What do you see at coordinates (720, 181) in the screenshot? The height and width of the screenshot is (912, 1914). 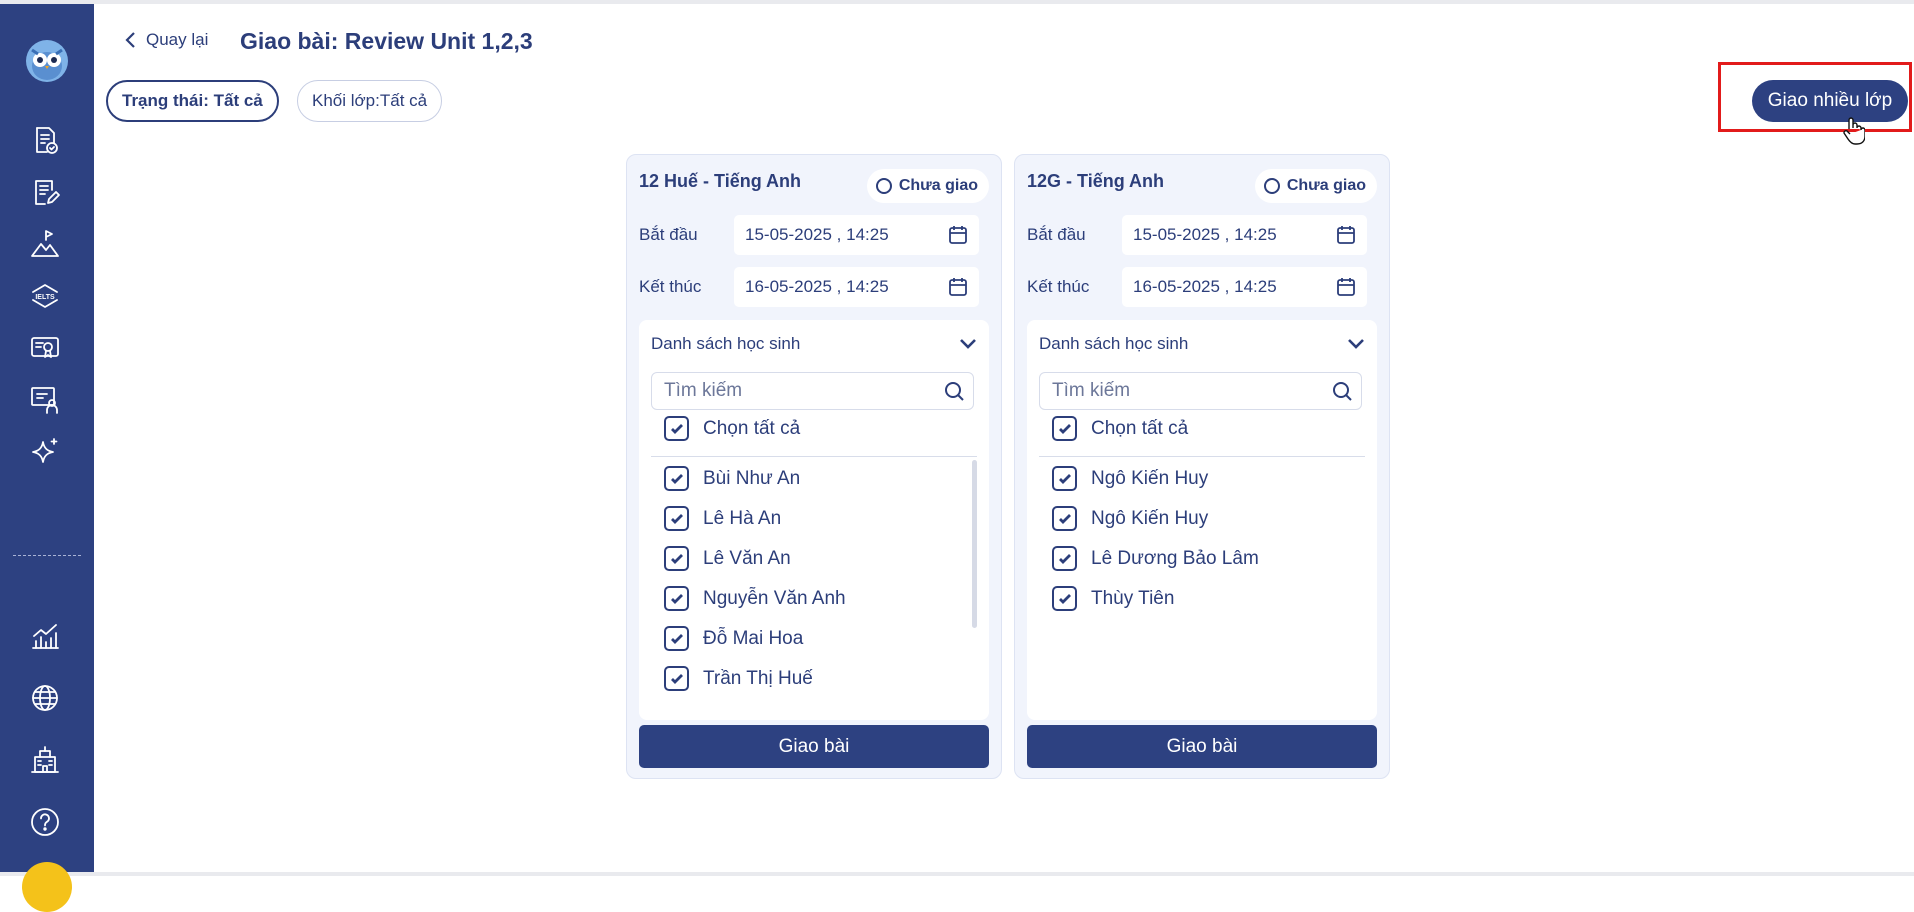 I see `class-name: 12 Huế - Tiếng Anh` at bounding box center [720, 181].